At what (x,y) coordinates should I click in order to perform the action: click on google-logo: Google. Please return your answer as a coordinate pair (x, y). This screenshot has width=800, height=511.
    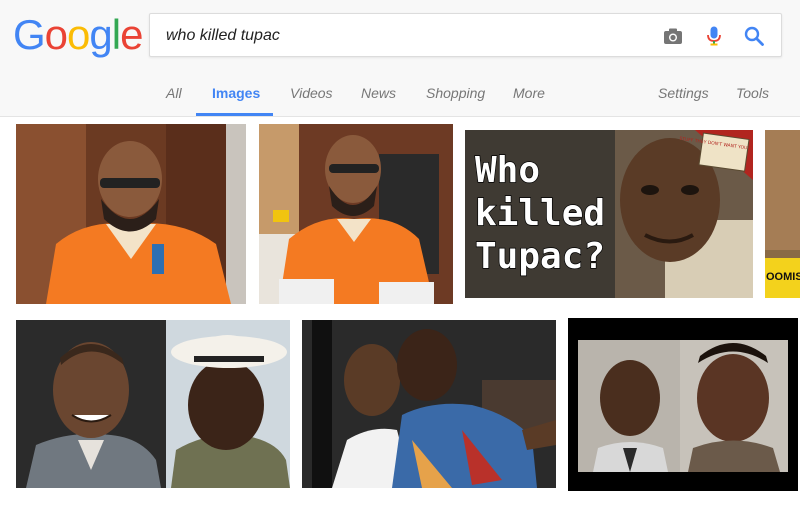
    Looking at the image, I should click on (78, 35).